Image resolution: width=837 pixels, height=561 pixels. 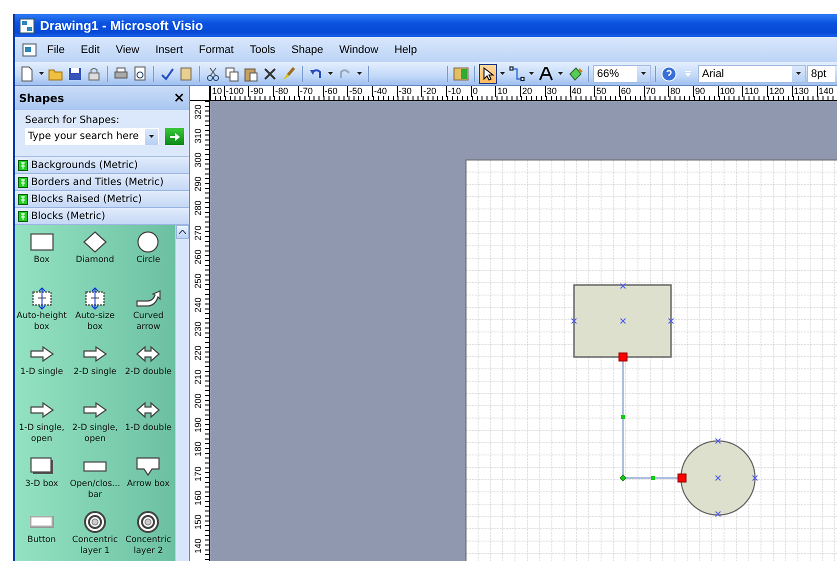 I want to click on circle-shape, so click(x=718, y=478).